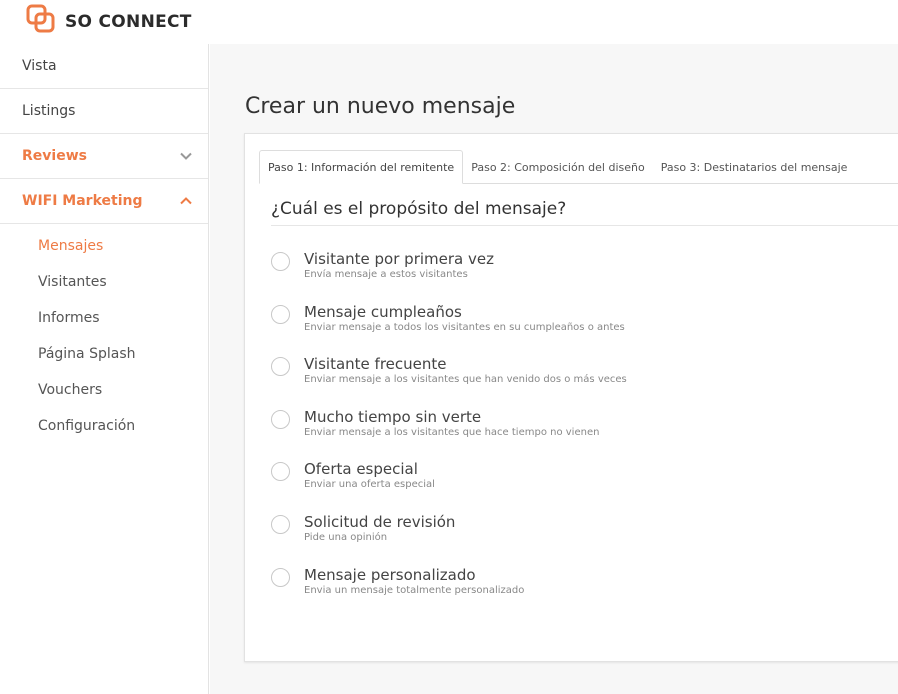 This screenshot has height=694, width=898. Describe the element at coordinates (104, 390) in the screenshot. I see `sidebar-subitem-vouchers: Vouchers` at that location.